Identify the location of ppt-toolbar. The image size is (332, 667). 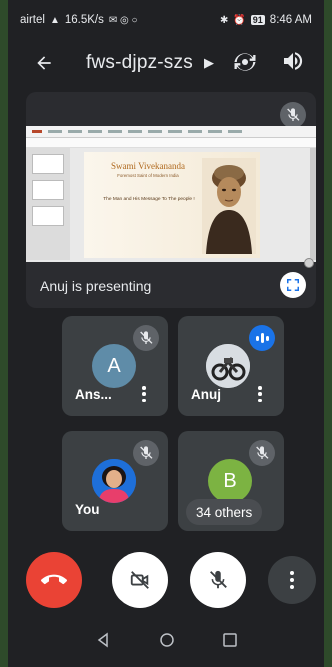
(171, 143).